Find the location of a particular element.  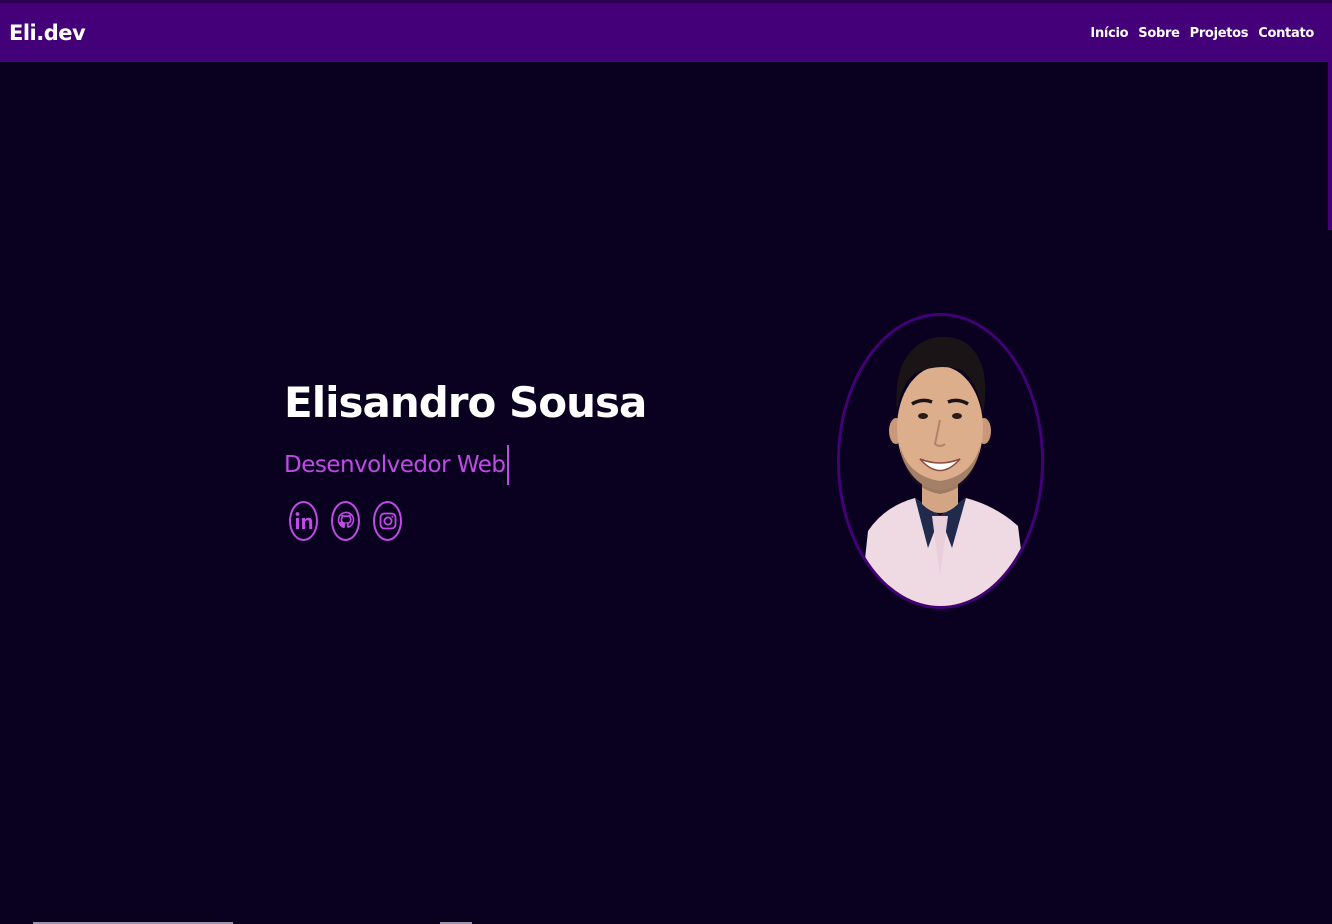

profile-photo is located at coordinates (940, 461).